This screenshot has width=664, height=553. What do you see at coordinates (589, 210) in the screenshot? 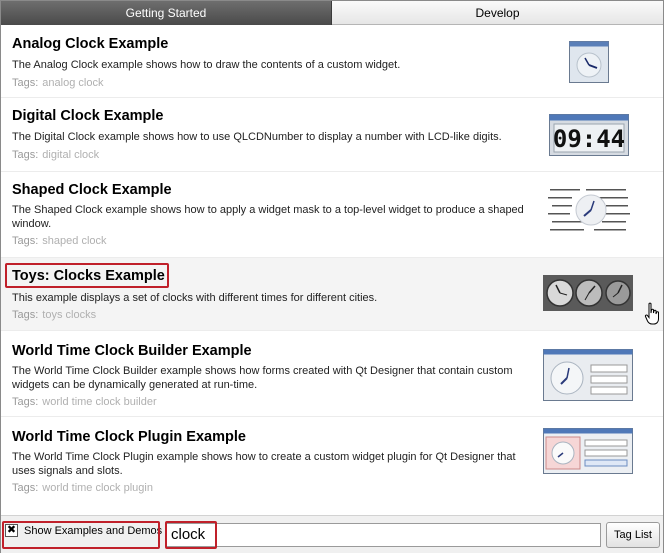
I see `shaped-clock-thumbnail` at bounding box center [589, 210].